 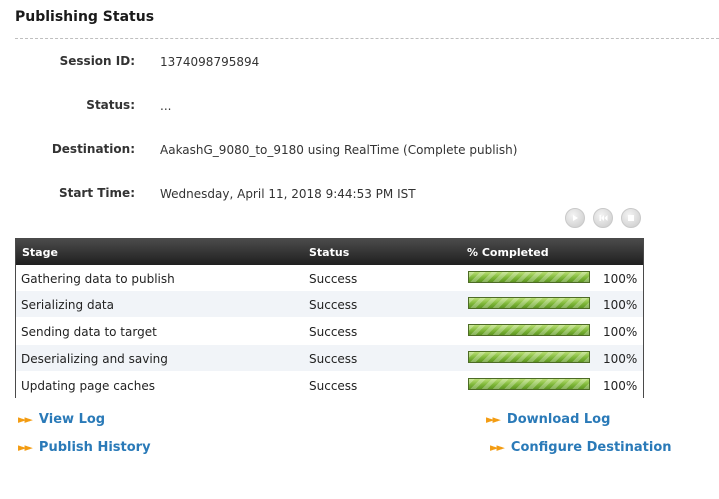 I want to click on configure-destination-link: ►► Configure Destination, so click(x=581, y=447).